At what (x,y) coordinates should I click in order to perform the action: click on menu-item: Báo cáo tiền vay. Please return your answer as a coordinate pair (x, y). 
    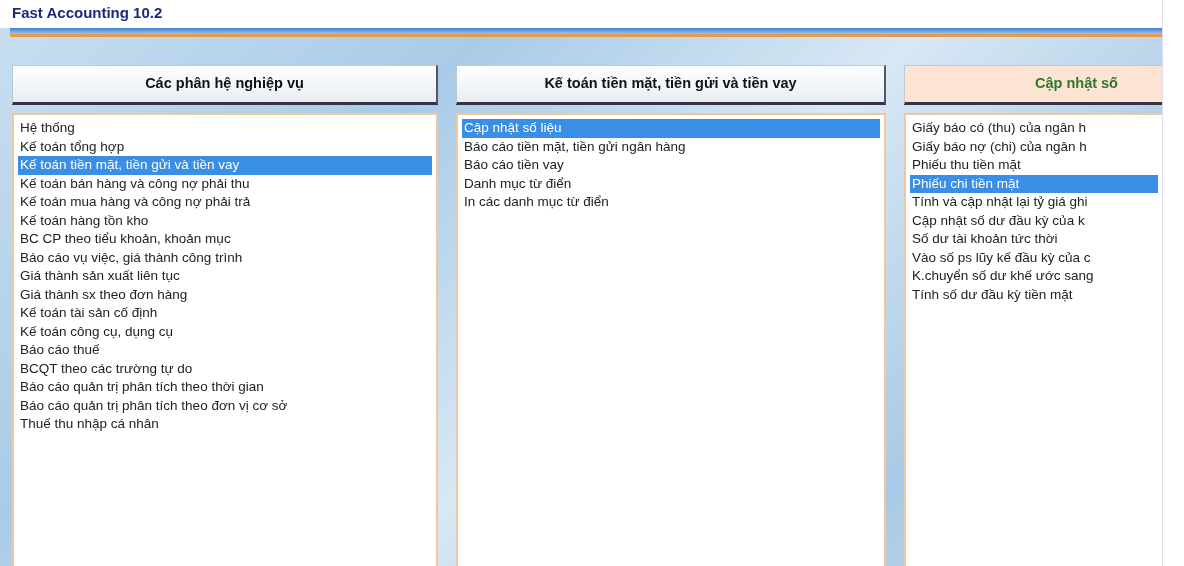
    Looking at the image, I should click on (671, 165).